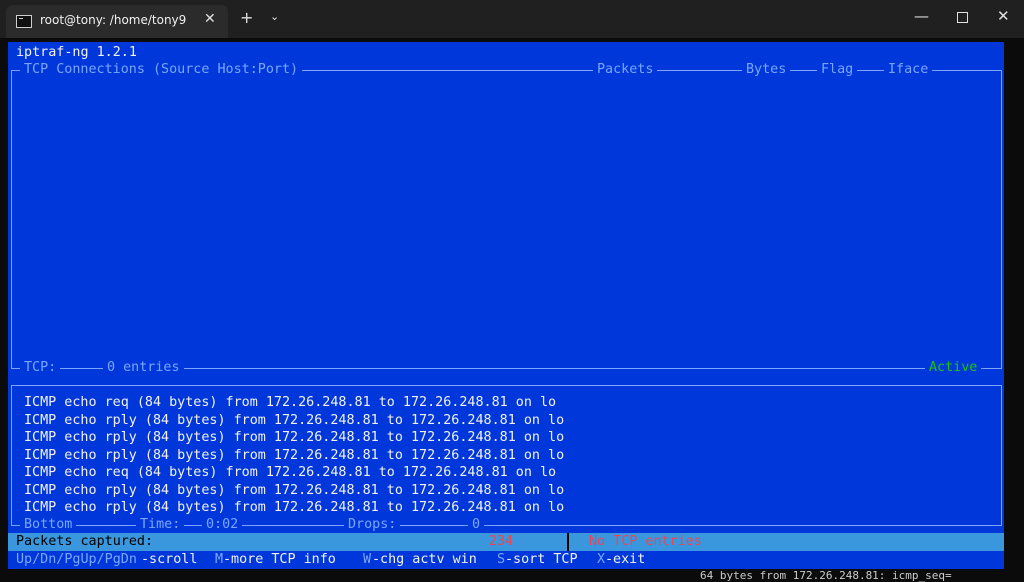  Describe the element at coordinates (541, 559) in the screenshot. I see `help-action-sort: -sort TCP` at that location.